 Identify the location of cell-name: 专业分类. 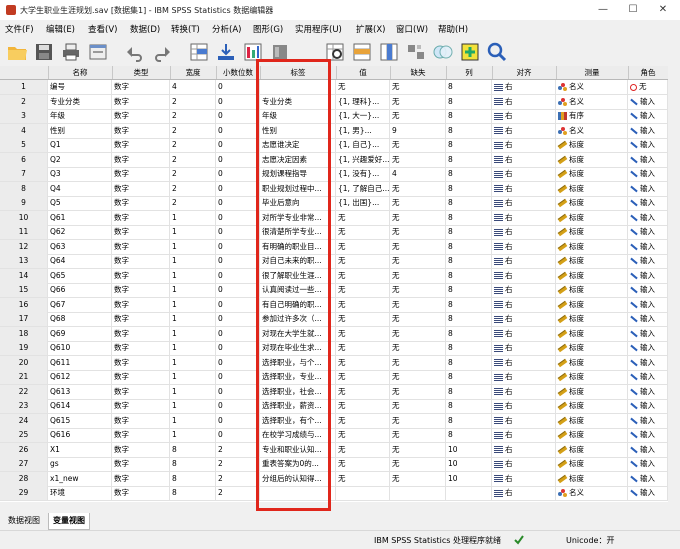
(80, 101).